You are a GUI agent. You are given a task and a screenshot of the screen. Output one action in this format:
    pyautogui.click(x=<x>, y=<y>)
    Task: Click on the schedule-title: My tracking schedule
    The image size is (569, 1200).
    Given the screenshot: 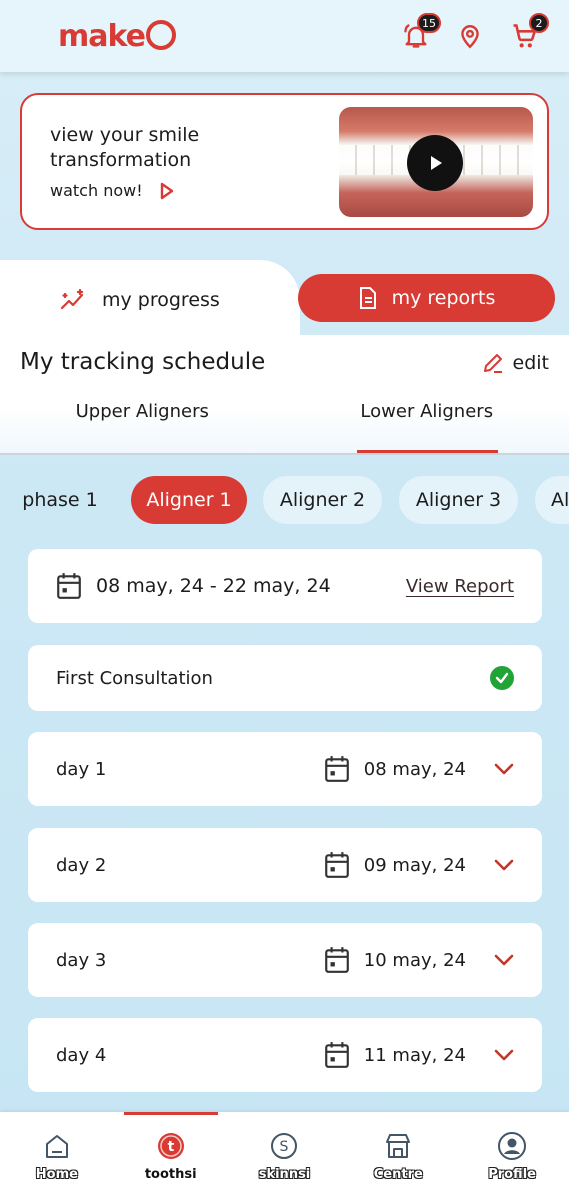 What is the action you would take?
    pyautogui.click(x=143, y=362)
    